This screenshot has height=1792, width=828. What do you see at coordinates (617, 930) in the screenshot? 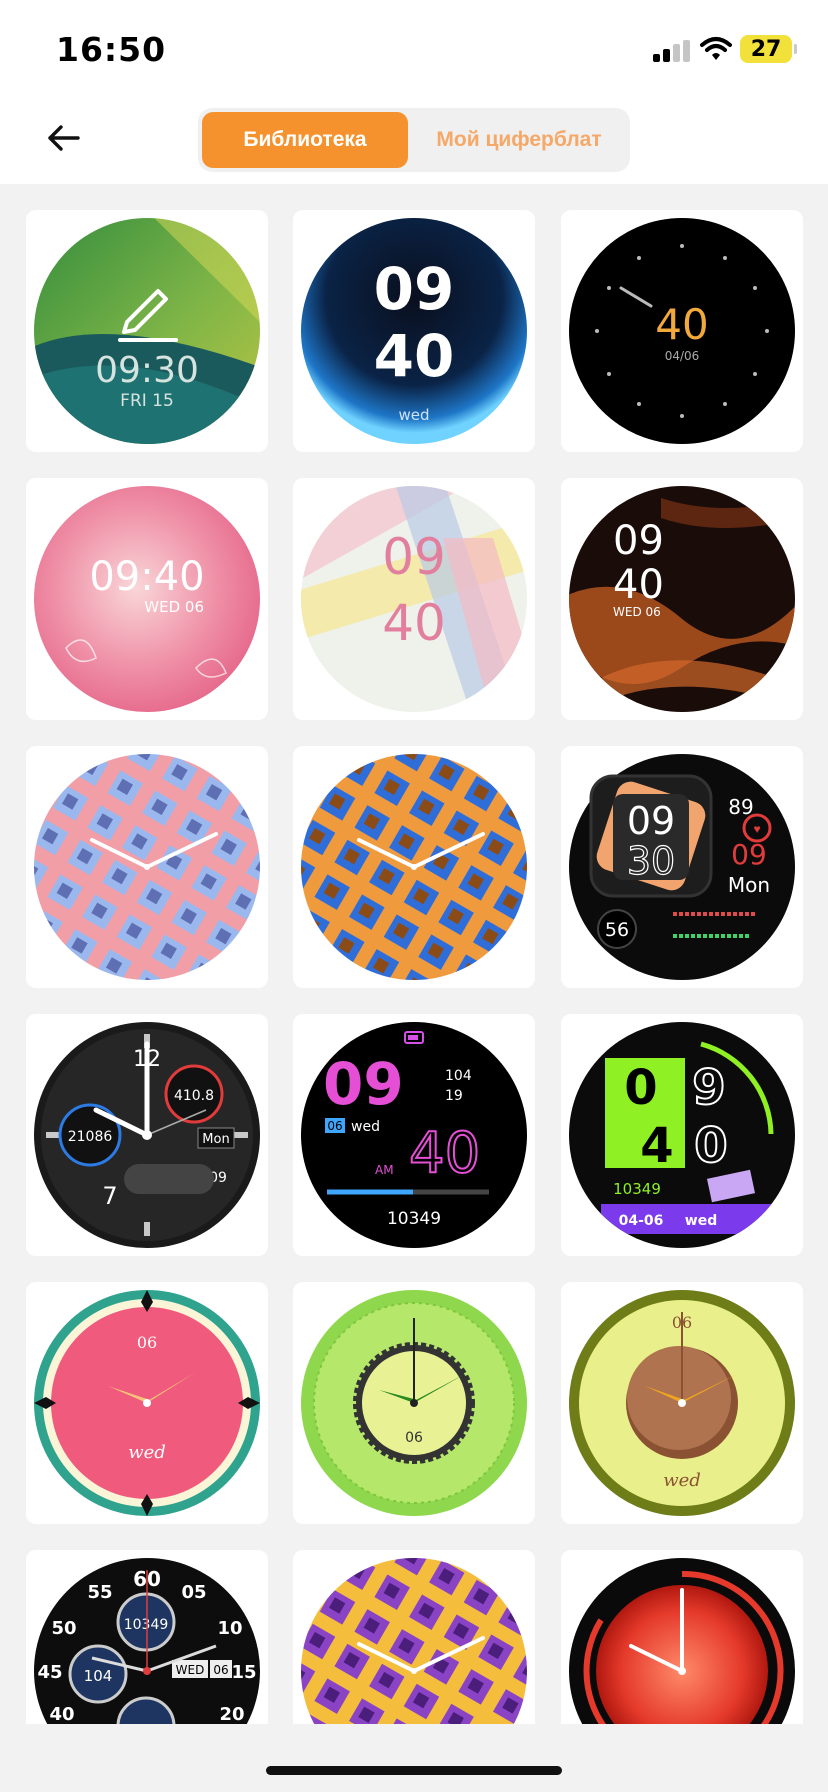
I see `face-battery: 56` at bounding box center [617, 930].